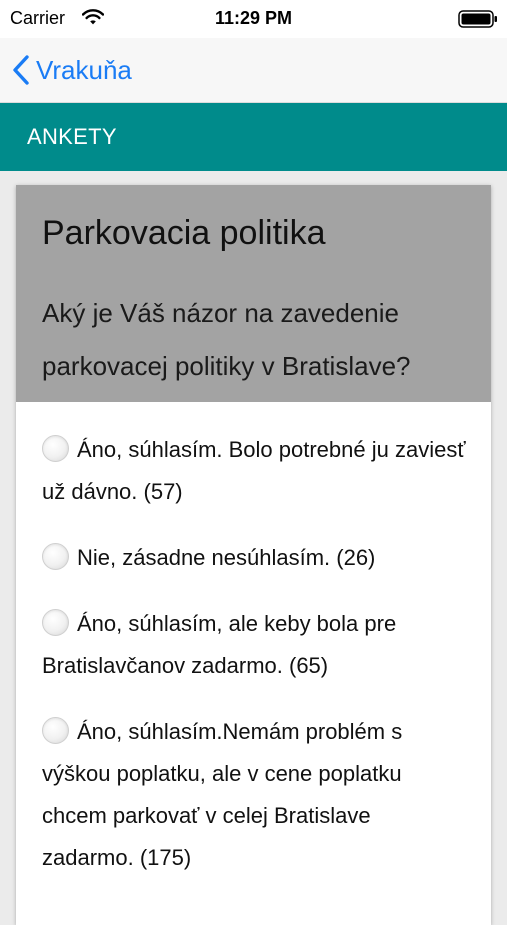 The image size is (507, 925). I want to click on clock-time: 11:29 PM, so click(253, 18).